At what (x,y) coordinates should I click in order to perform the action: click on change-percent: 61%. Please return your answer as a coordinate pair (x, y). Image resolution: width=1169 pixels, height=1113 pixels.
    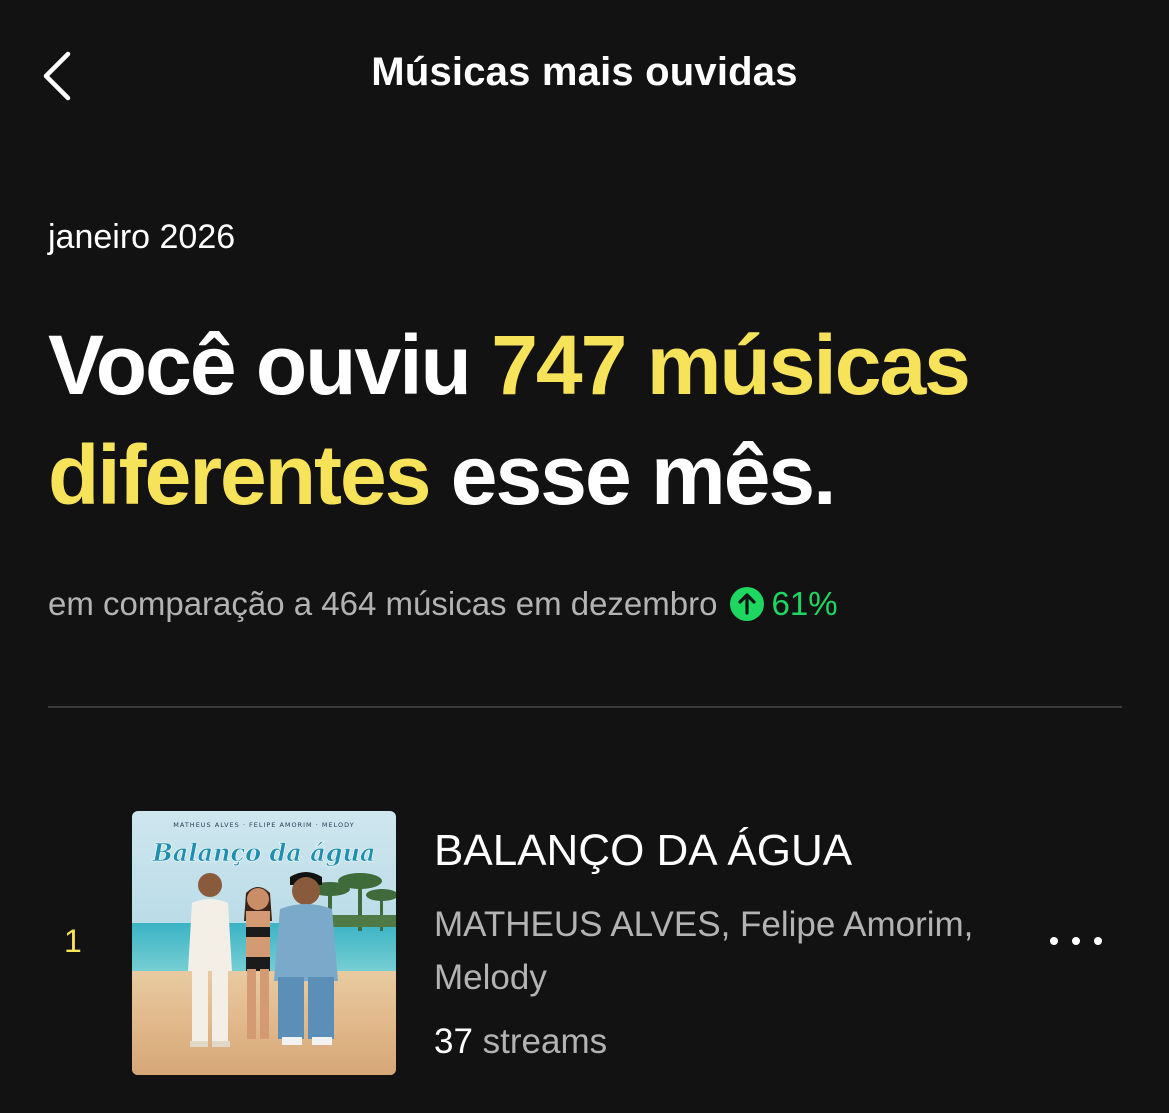
    Looking at the image, I should click on (804, 603).